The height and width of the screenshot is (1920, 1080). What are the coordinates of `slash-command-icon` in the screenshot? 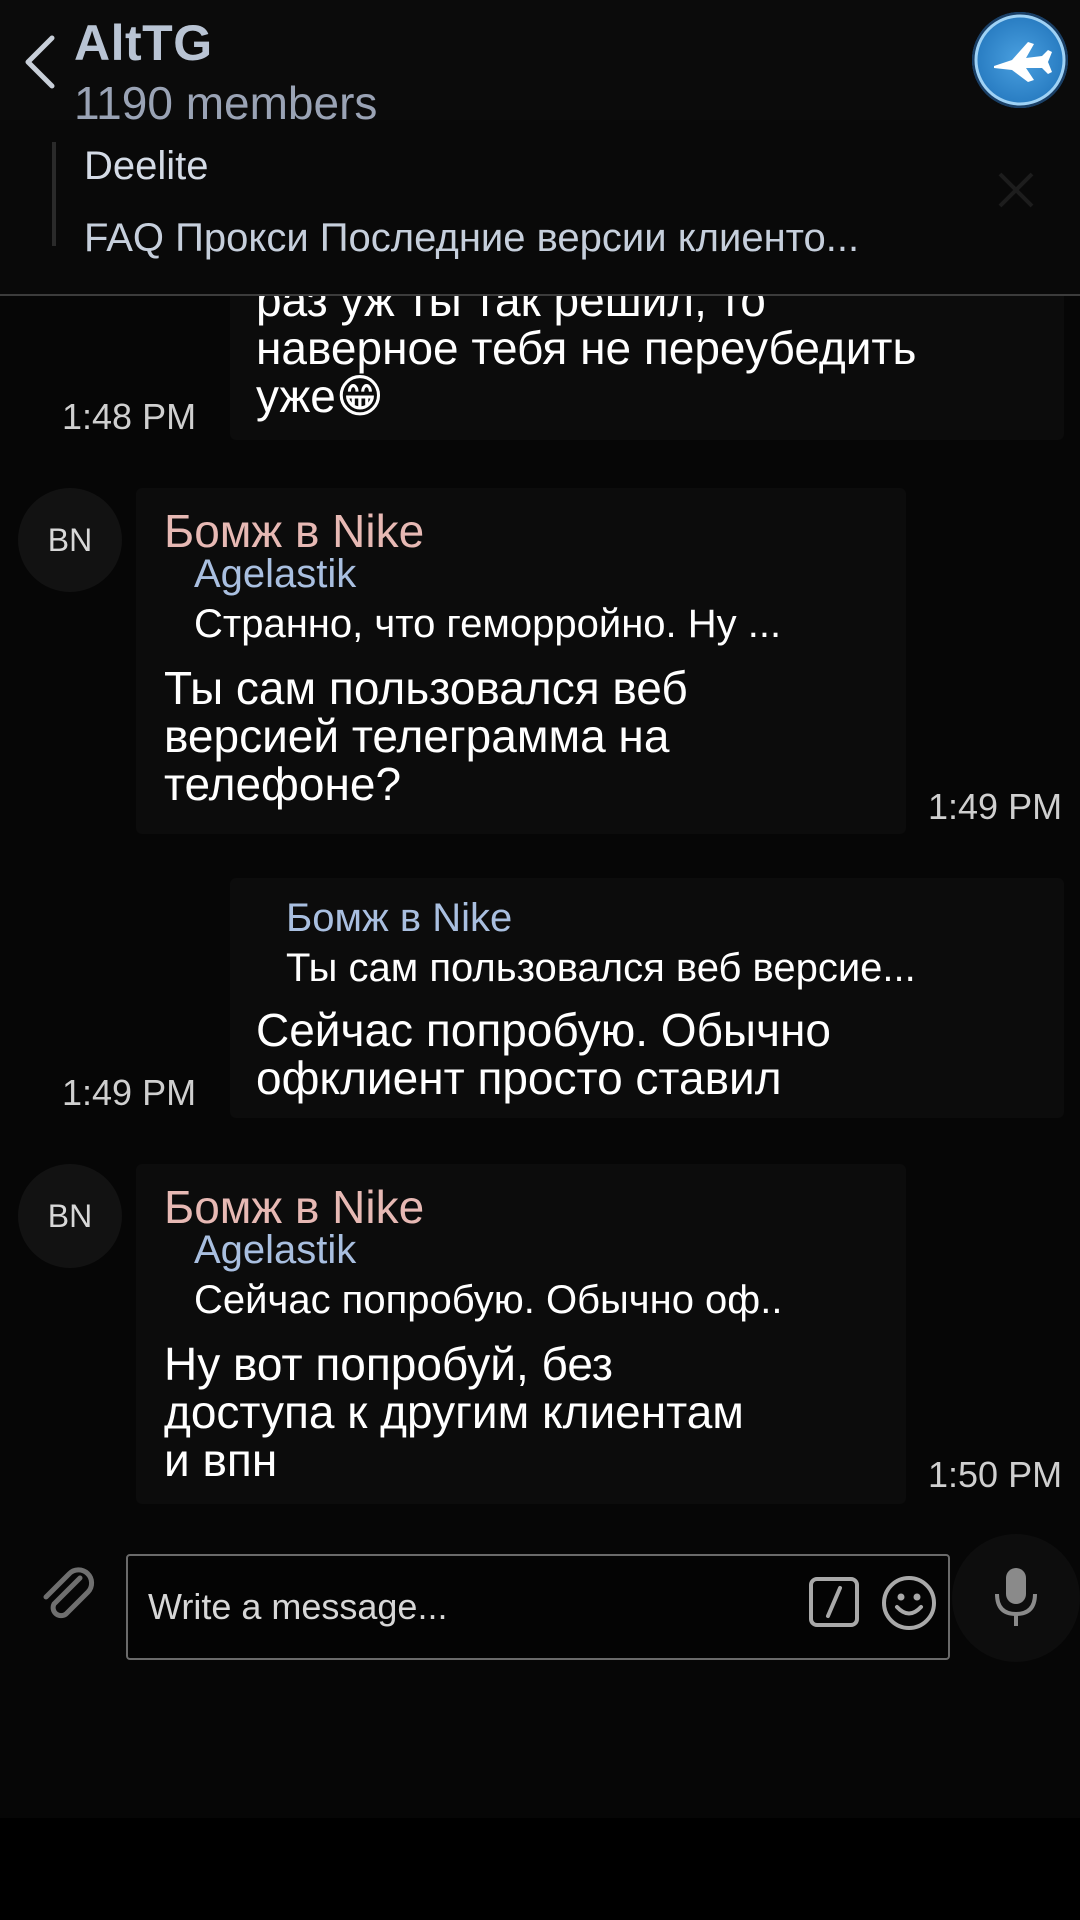 It's located at (834, 1602).